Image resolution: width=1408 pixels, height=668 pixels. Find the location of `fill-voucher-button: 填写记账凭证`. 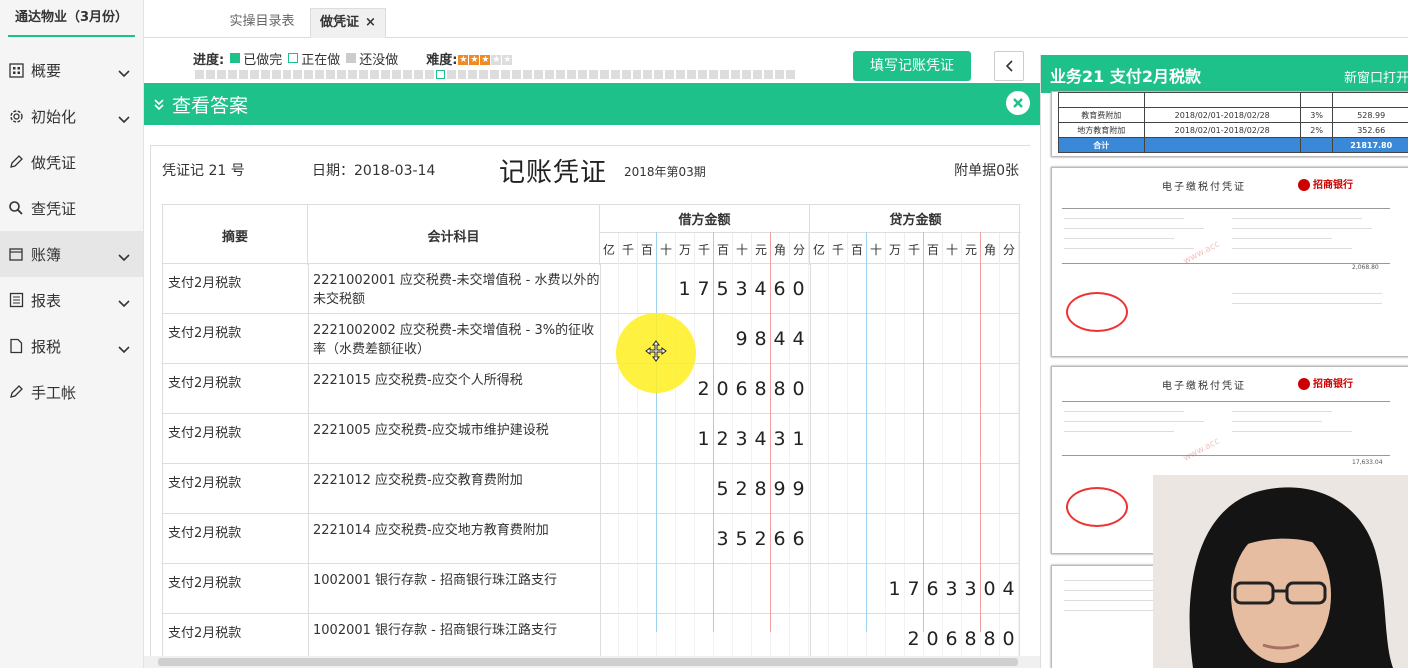

fill-voucher-button: 填写记账凭证 is located at coordinates (912, 66).